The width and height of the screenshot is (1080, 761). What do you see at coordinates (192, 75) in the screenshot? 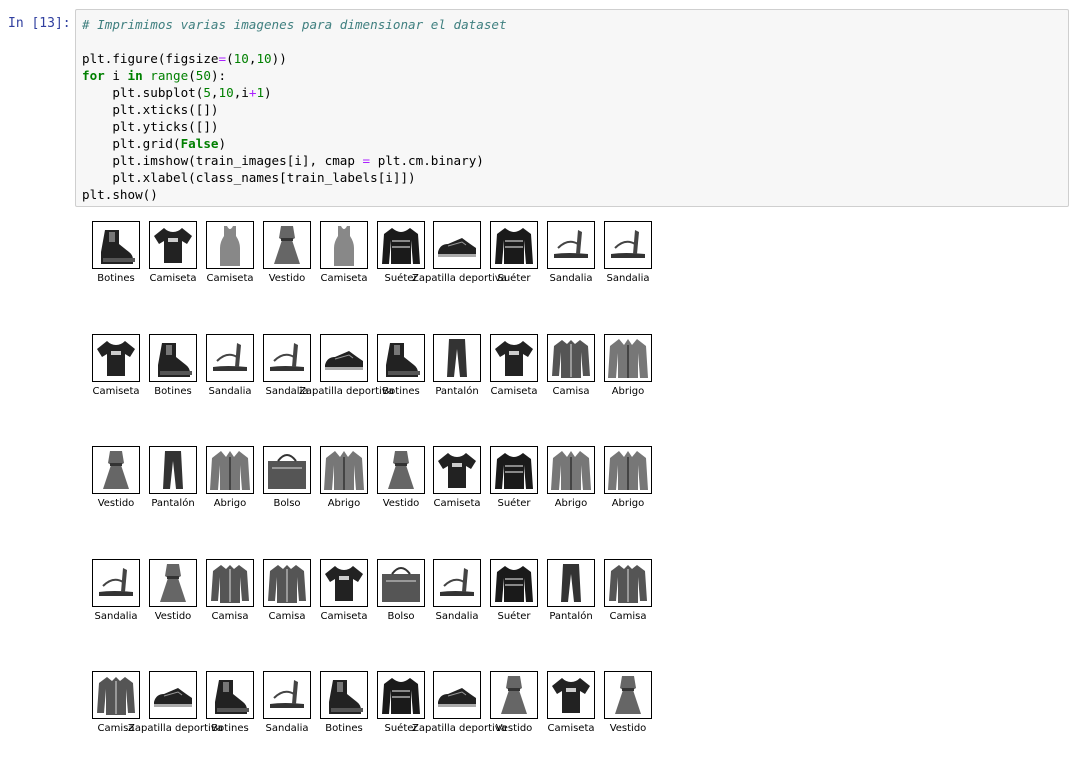
I see `code-token: (` at bounding box center [192, 75].